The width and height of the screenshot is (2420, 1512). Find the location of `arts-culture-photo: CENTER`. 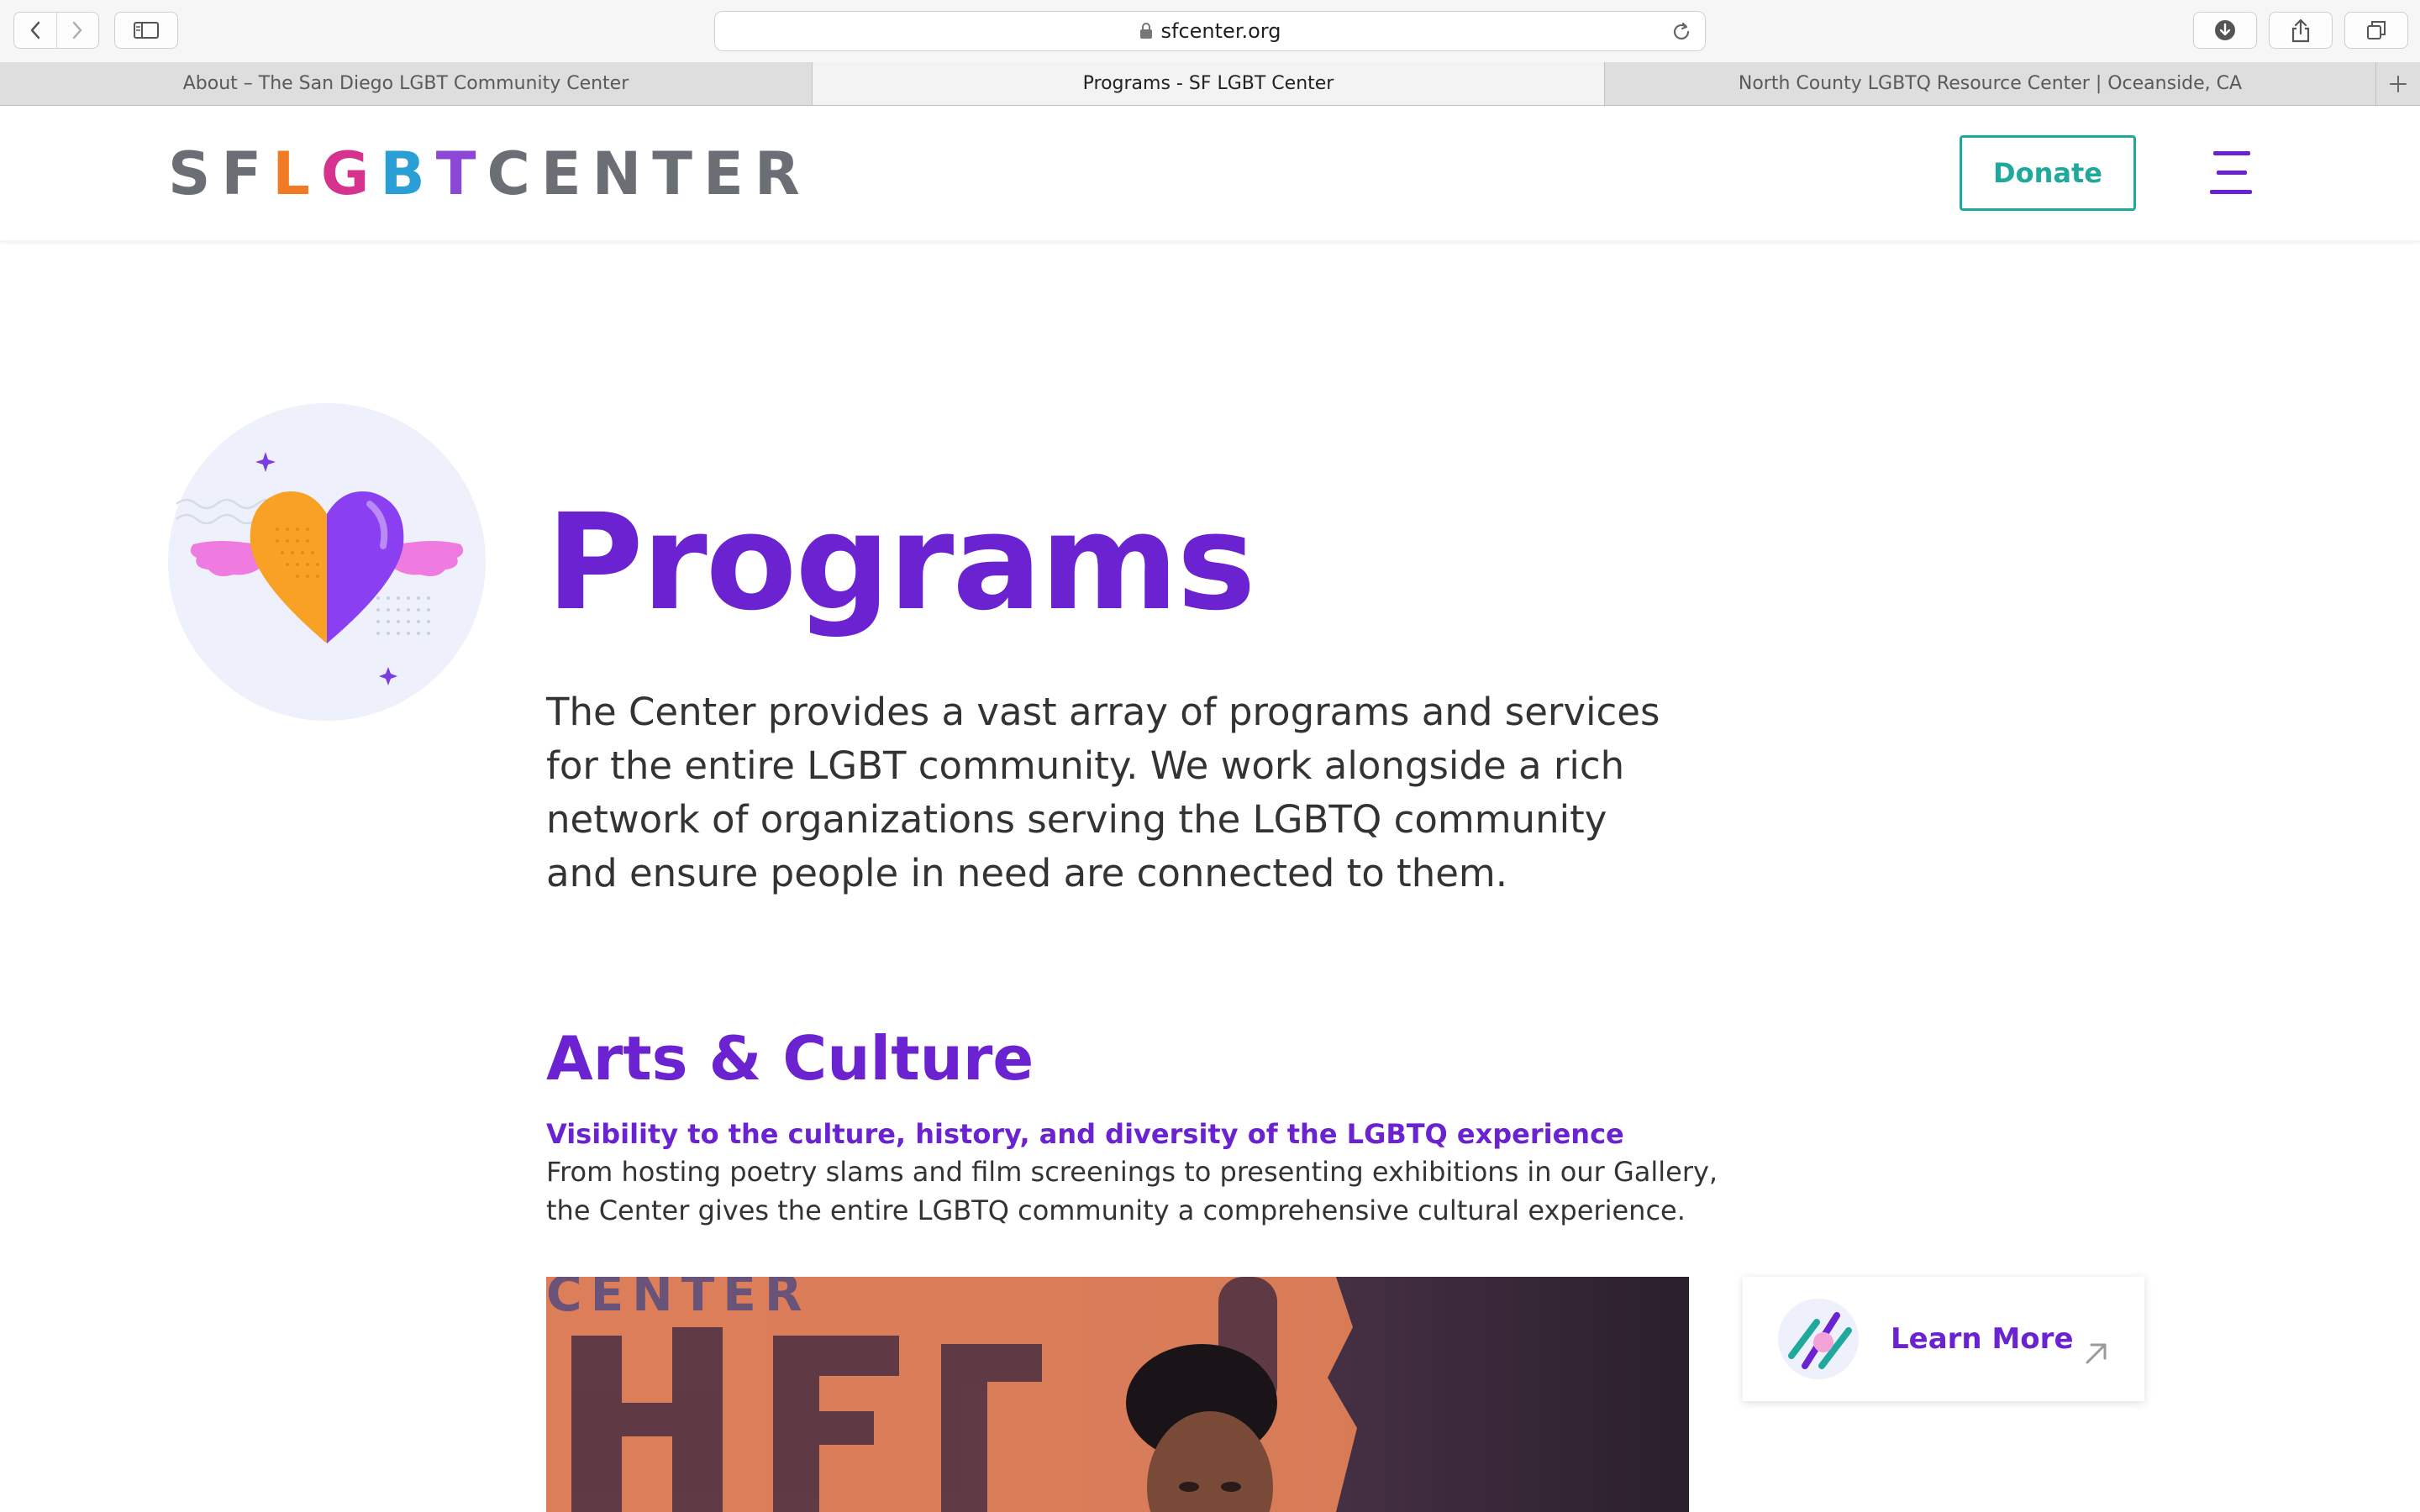

arts-culture-photo: CENTER is located at coordinates (1117, 1394).